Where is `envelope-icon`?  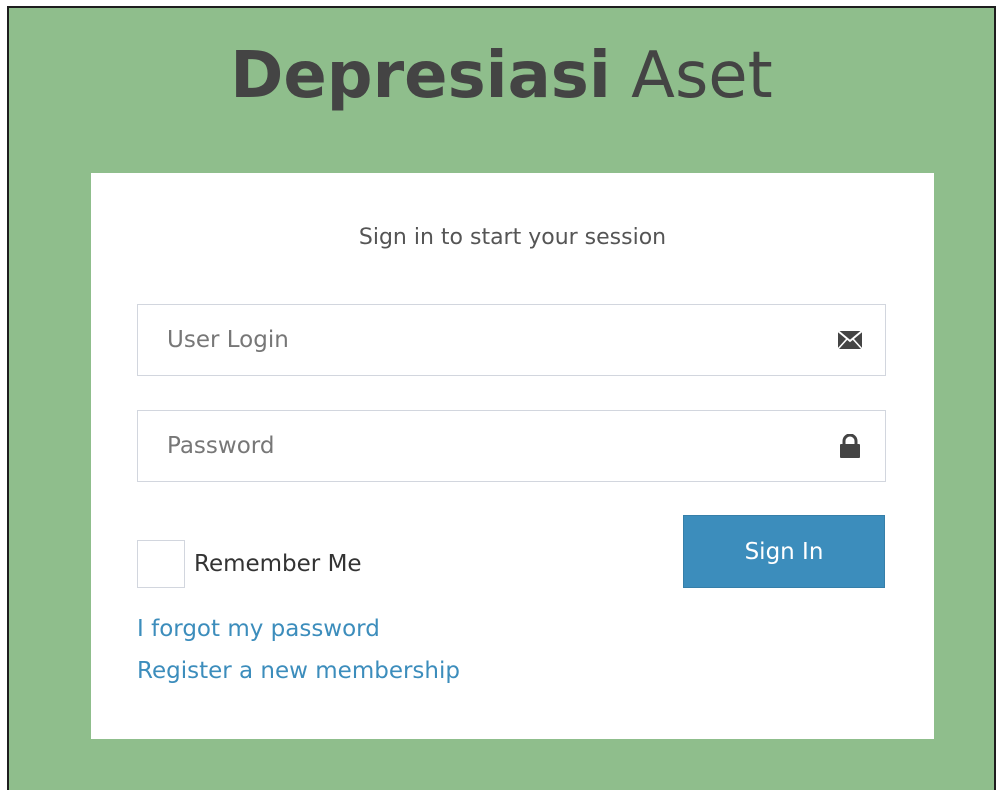 envelope-icon is located at coordinates (850, 340).